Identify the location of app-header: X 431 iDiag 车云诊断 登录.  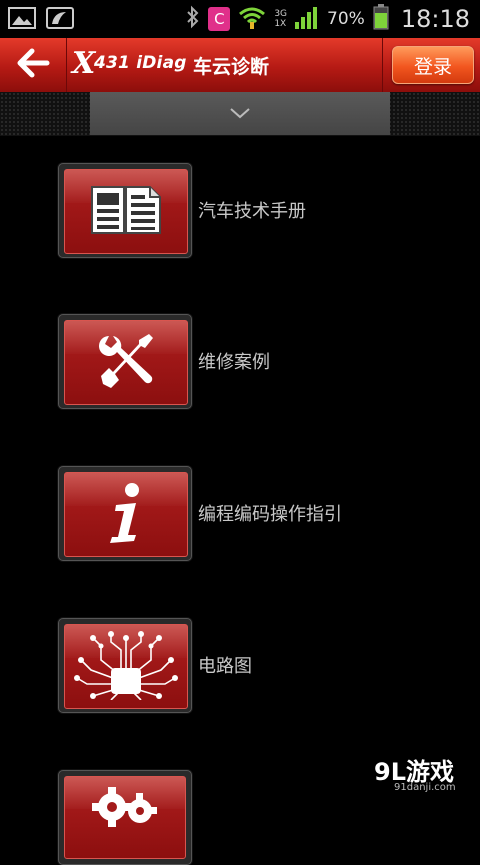
(240, 66).